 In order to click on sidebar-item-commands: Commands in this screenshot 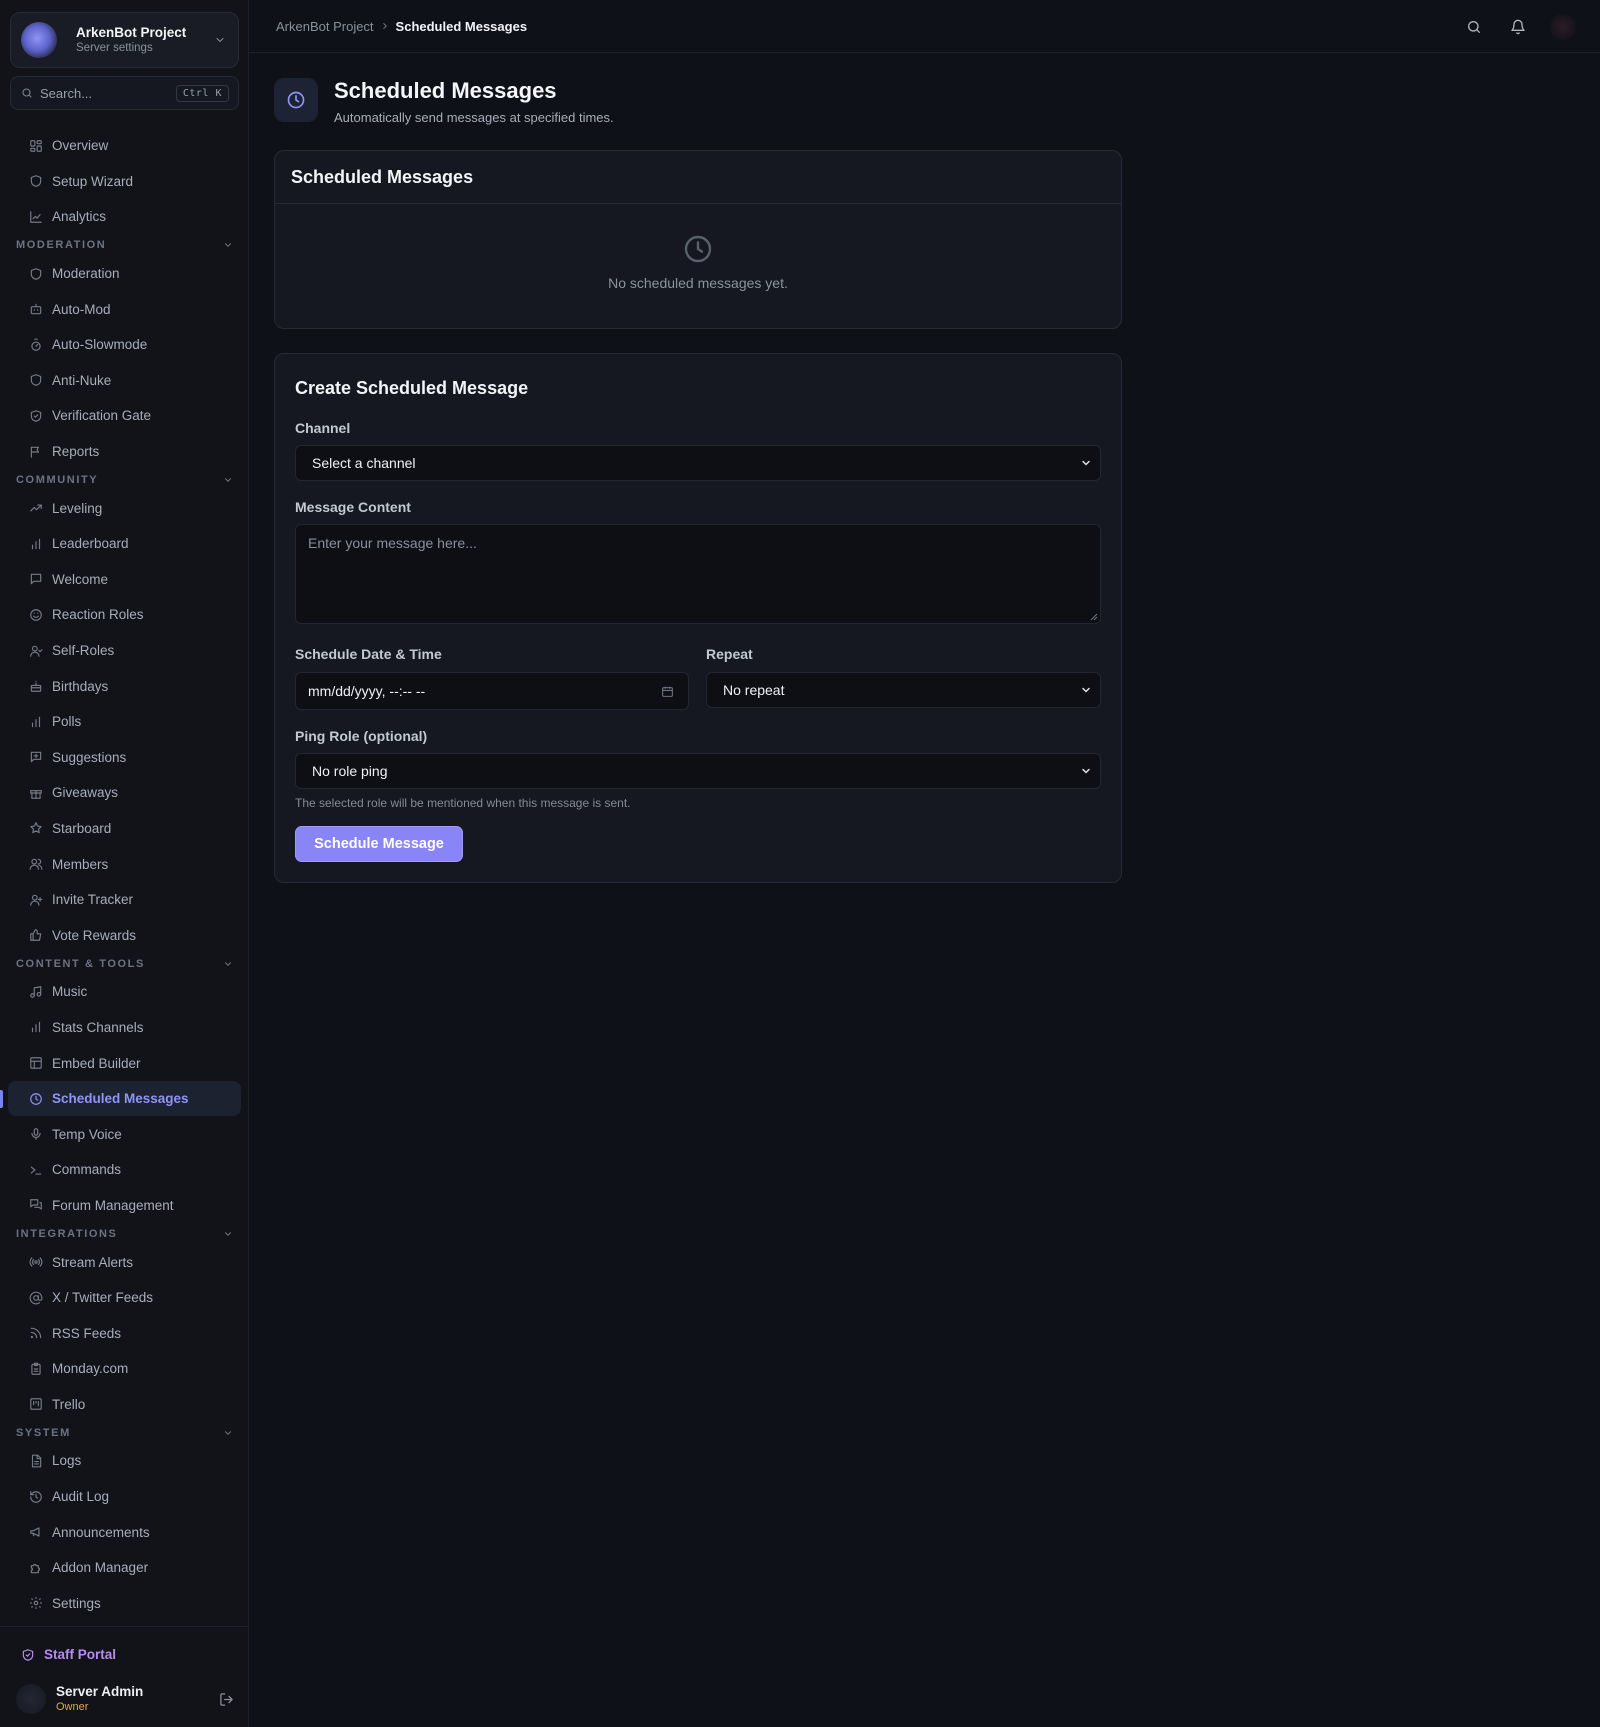, I will do `click(124, 1170)`.